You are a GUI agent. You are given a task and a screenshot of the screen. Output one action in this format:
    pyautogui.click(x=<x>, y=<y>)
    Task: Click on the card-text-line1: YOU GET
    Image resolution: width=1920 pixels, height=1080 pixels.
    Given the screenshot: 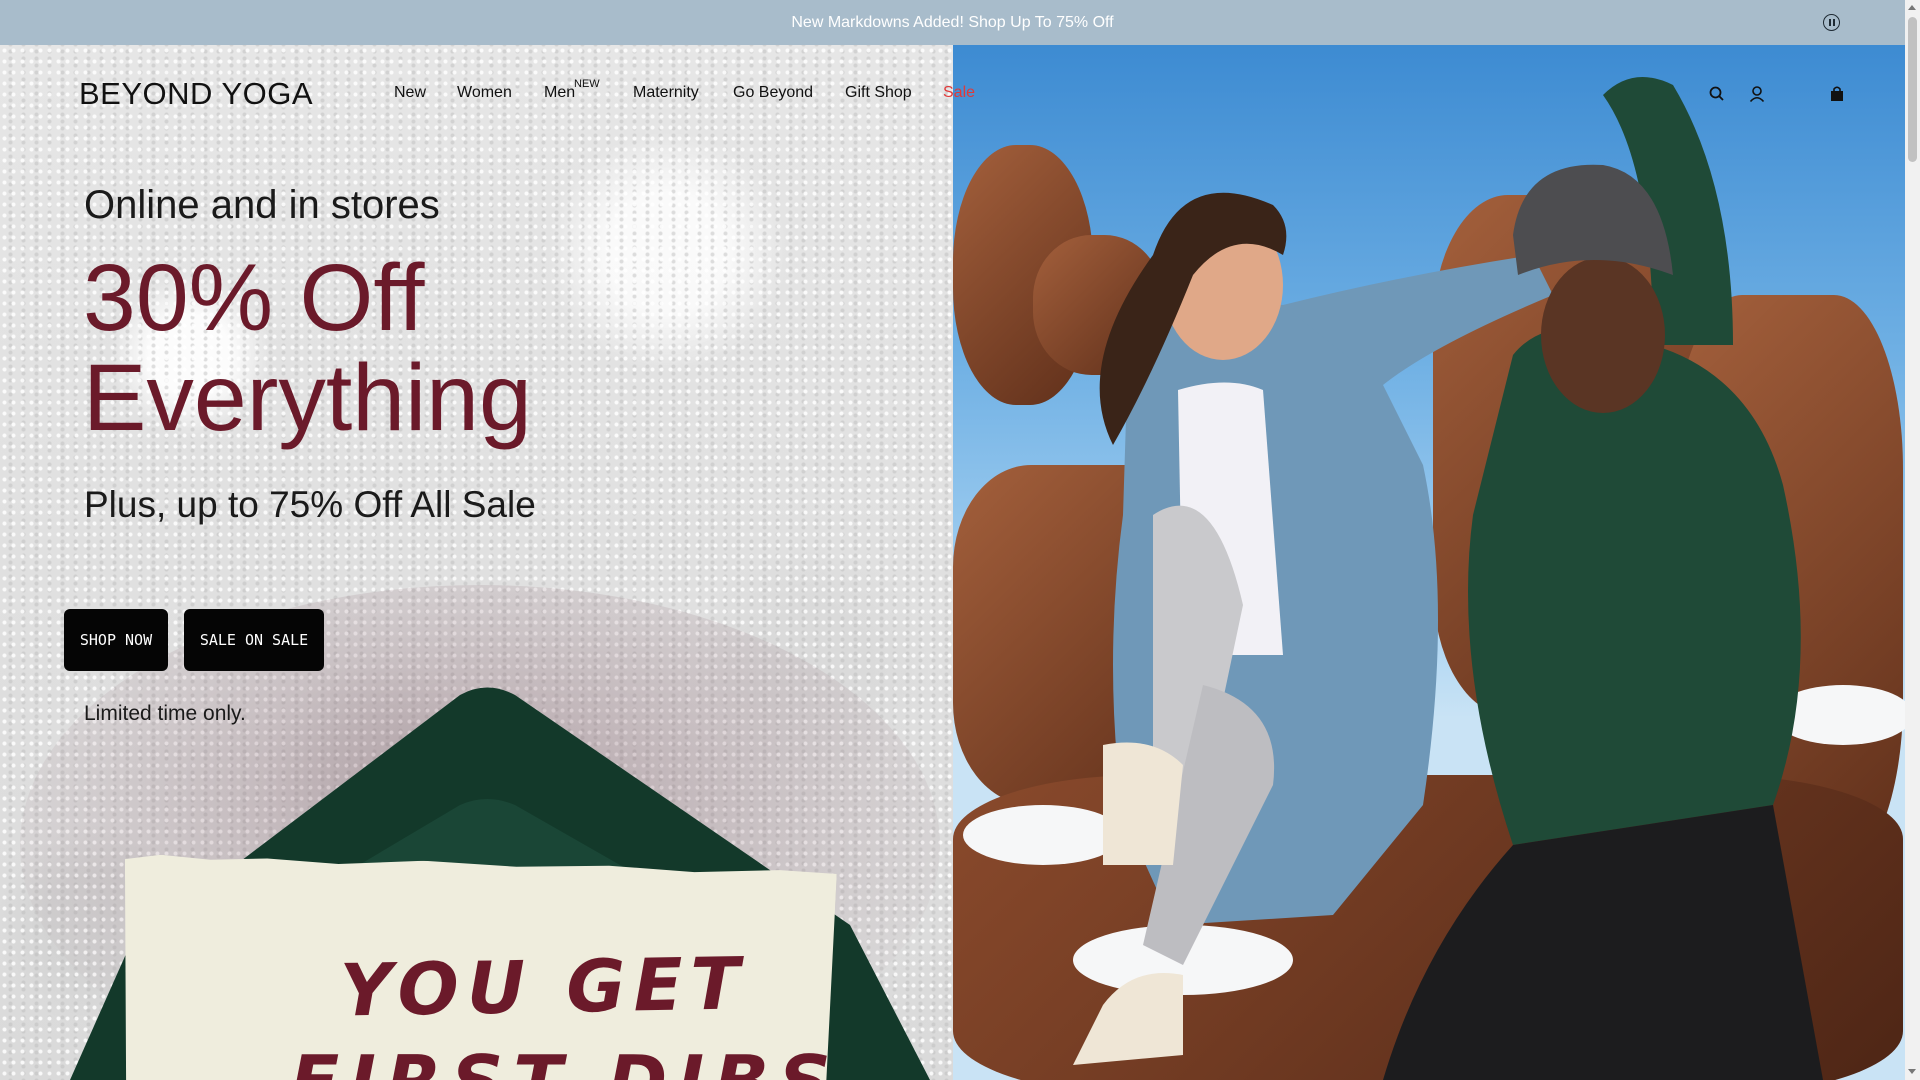 What is the action you would take?
    pyautogui.click(x=544, y=987)
    